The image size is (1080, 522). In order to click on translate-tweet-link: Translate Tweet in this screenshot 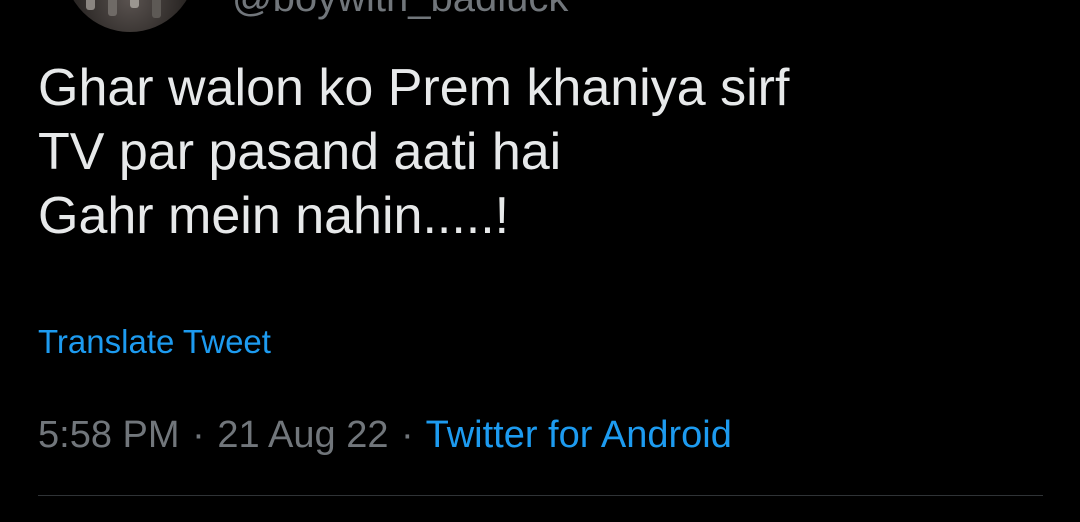, I will do `click(154, 342)`.